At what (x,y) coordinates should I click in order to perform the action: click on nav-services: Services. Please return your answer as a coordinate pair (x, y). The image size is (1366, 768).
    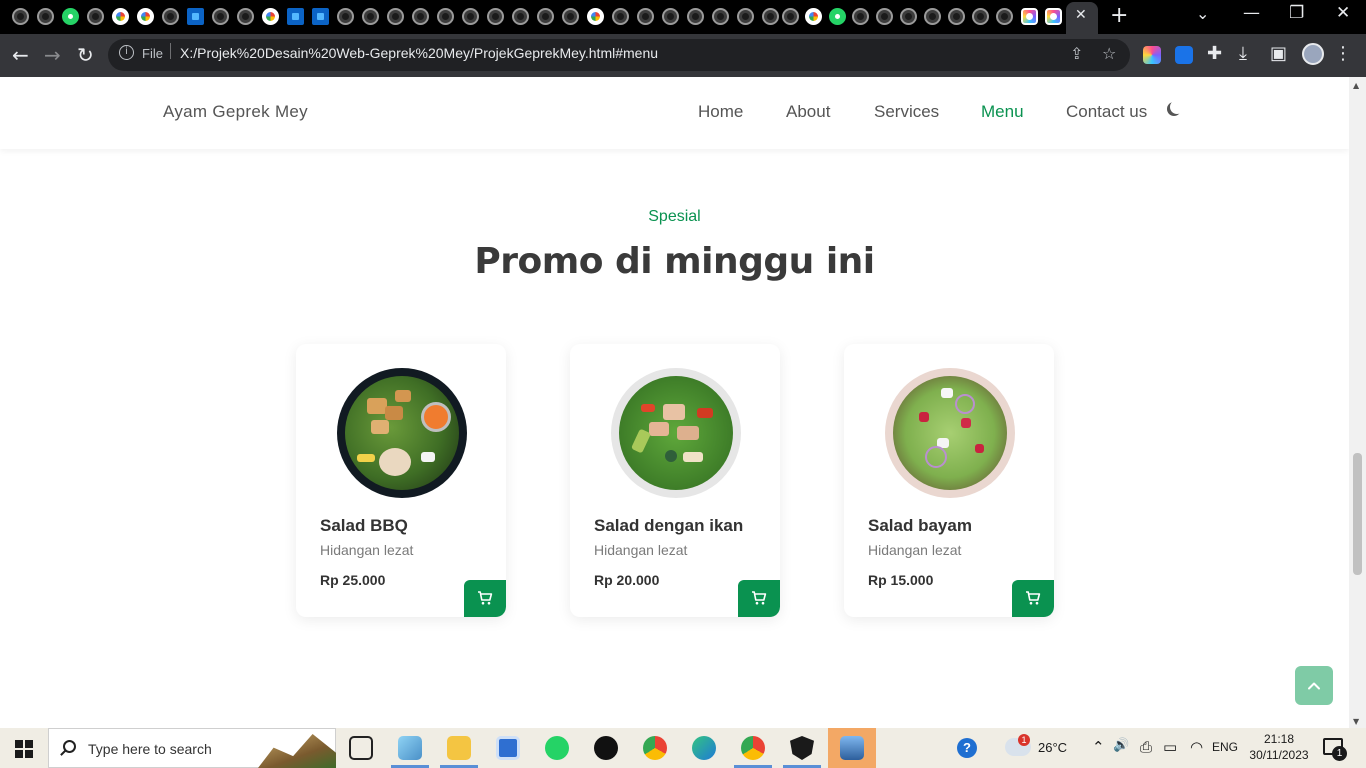
    Looking at the image, I should click on (906, 112).